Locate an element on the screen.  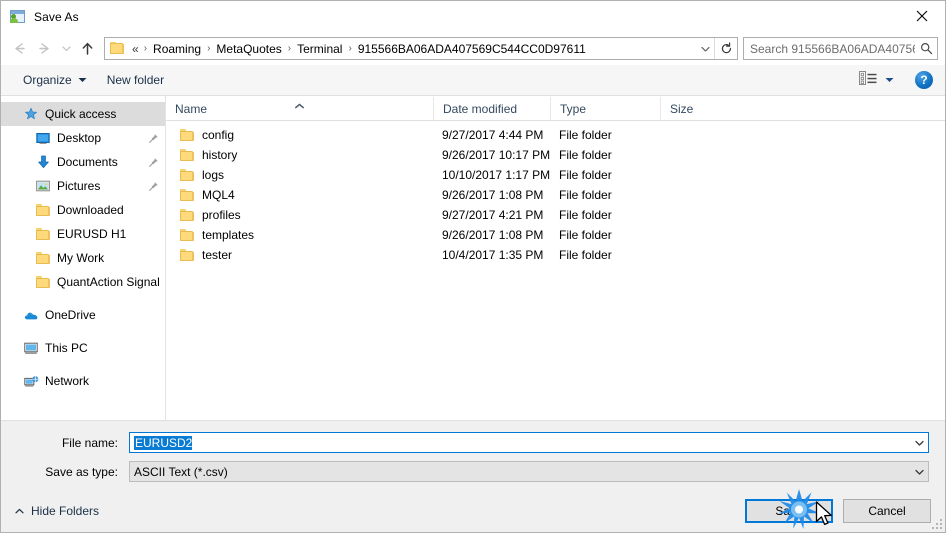
up-arrow-icon is located at coordinates (87, 49).